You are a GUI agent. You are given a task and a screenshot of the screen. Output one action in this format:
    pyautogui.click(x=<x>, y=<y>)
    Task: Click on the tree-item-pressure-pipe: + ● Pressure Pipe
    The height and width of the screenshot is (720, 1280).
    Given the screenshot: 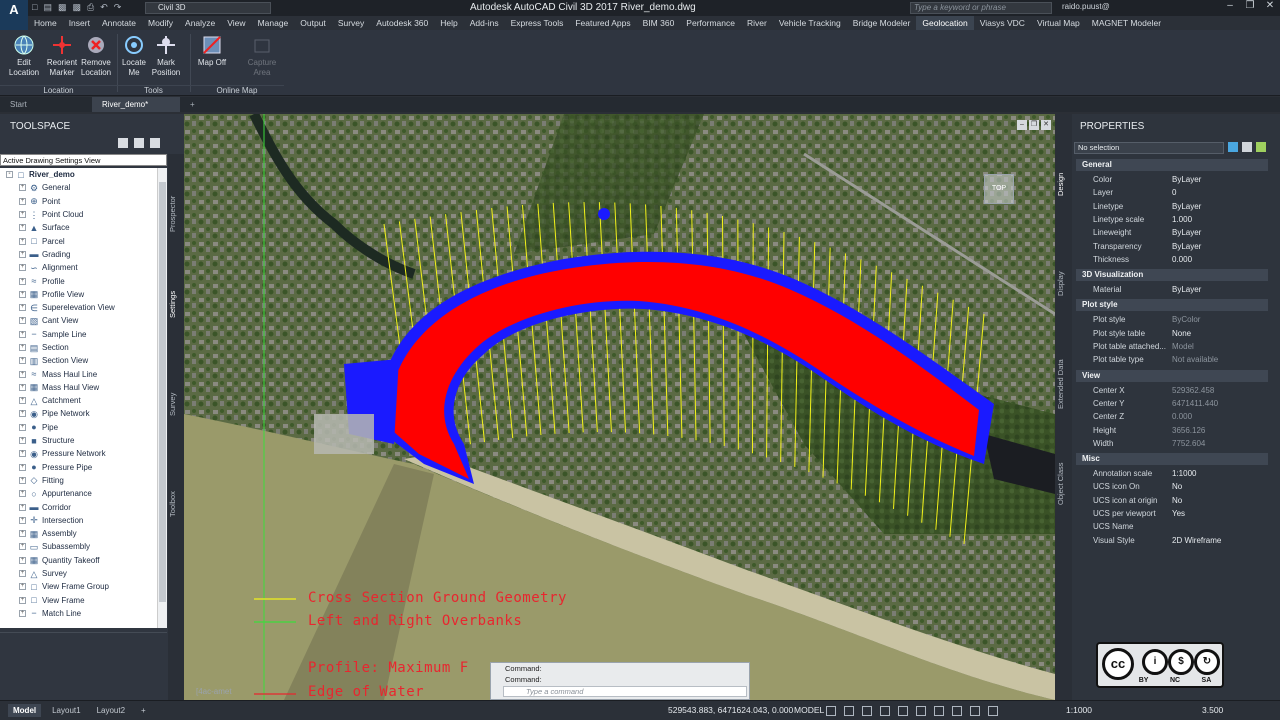 What is the action you would take?
    pyautogui.click(x=83, y=467)
    